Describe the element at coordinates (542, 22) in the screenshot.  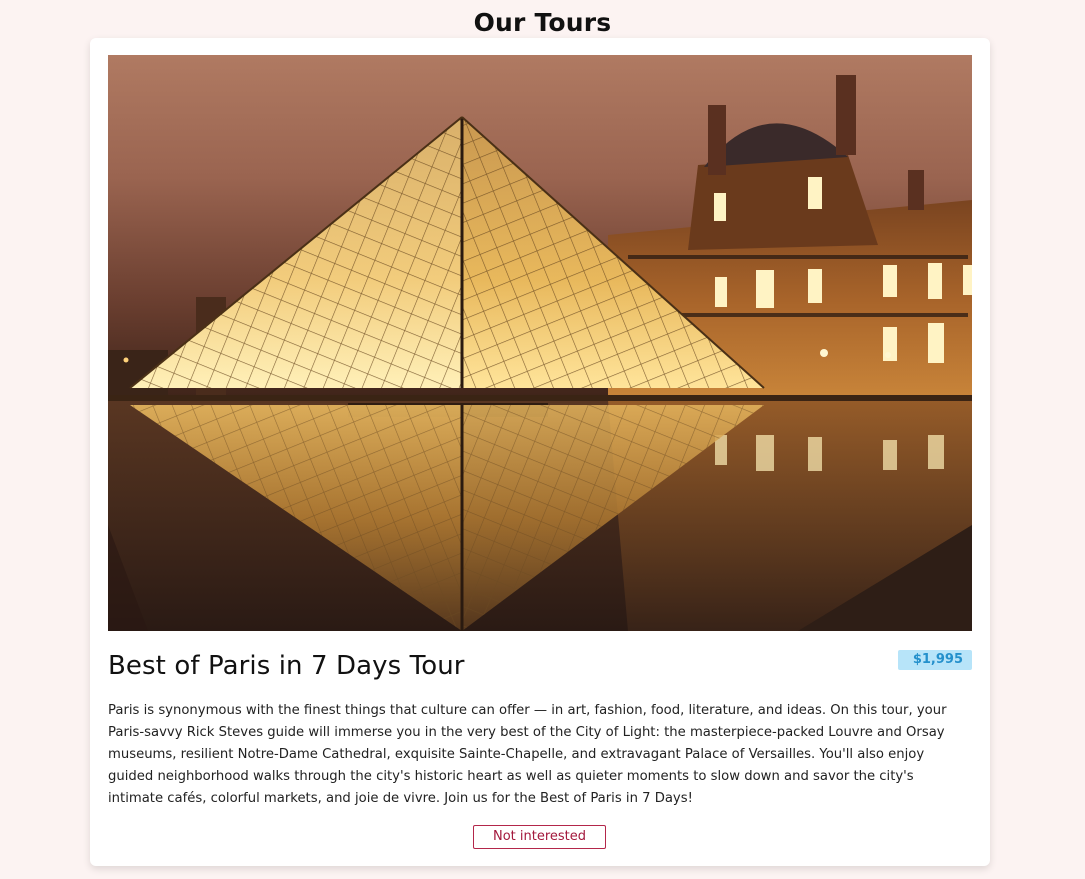
I see `page-title: Our Tours` at that location.